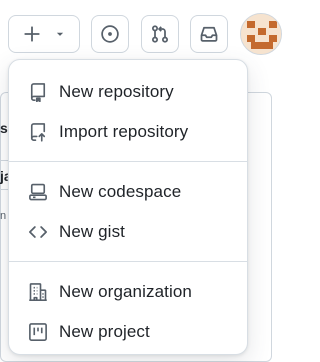 This screenshot has width=320, height=362. Describe the element at coordinates (38, 192) in the screenshot. I see `codespaces-icon` at that location.